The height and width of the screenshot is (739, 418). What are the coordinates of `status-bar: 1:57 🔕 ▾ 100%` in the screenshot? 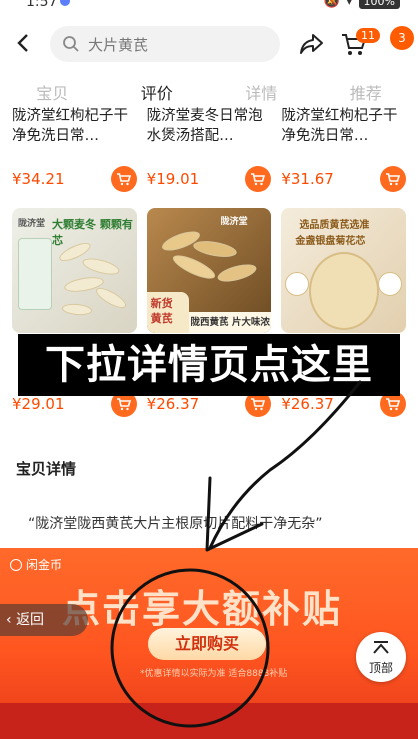 It's located at (209, 6).